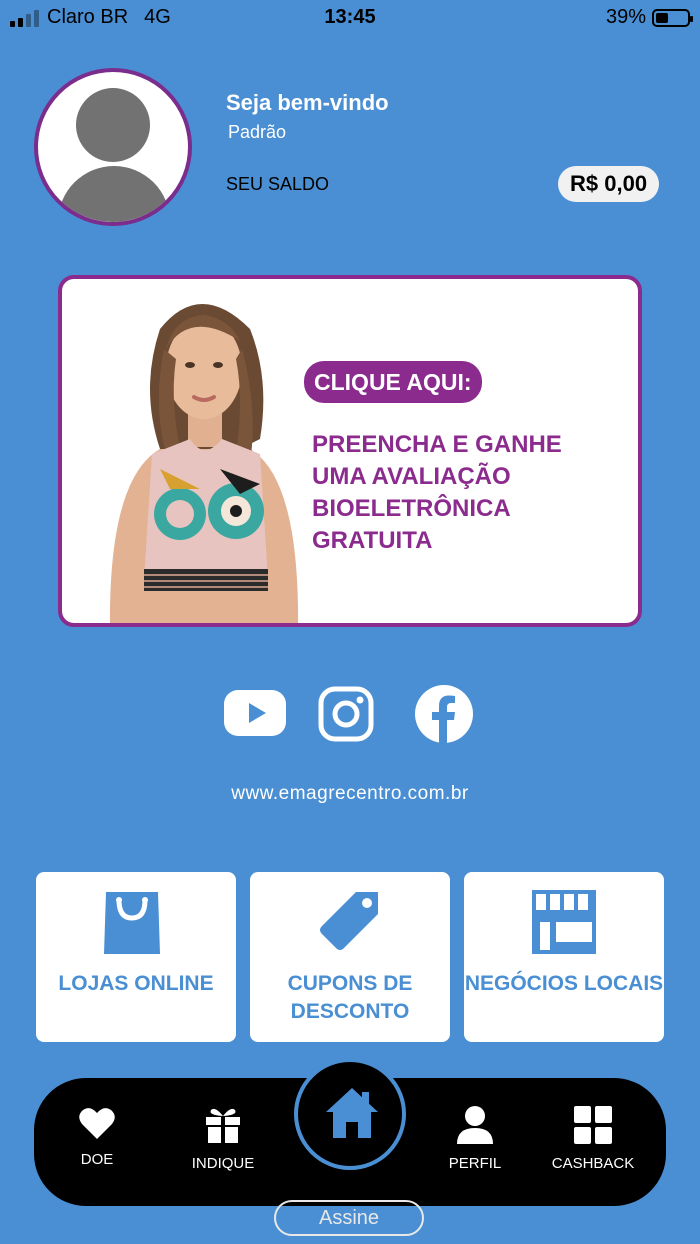 The image size is (700, 1244). What do you see at coordinates (393, 382) in the screenshot?
I see `cta-pill: CLIQUE AQUI:` at bounding box center [393, 382].